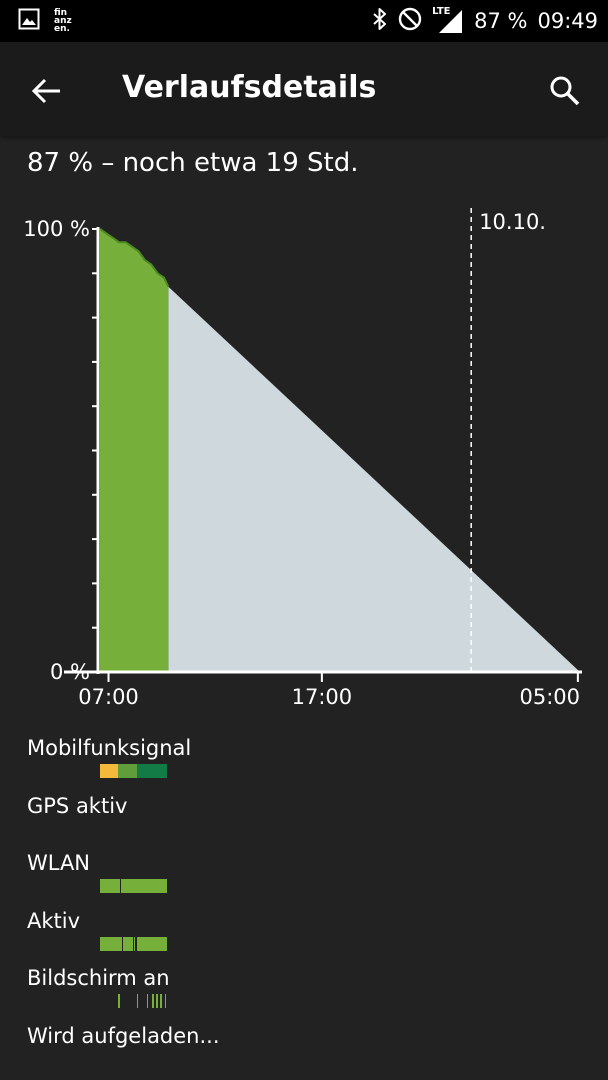  What do you see at coordinates (54, 920) in the screenshot?
I see `signal-row-label: Aktiv` at bounding box center [54, 920].